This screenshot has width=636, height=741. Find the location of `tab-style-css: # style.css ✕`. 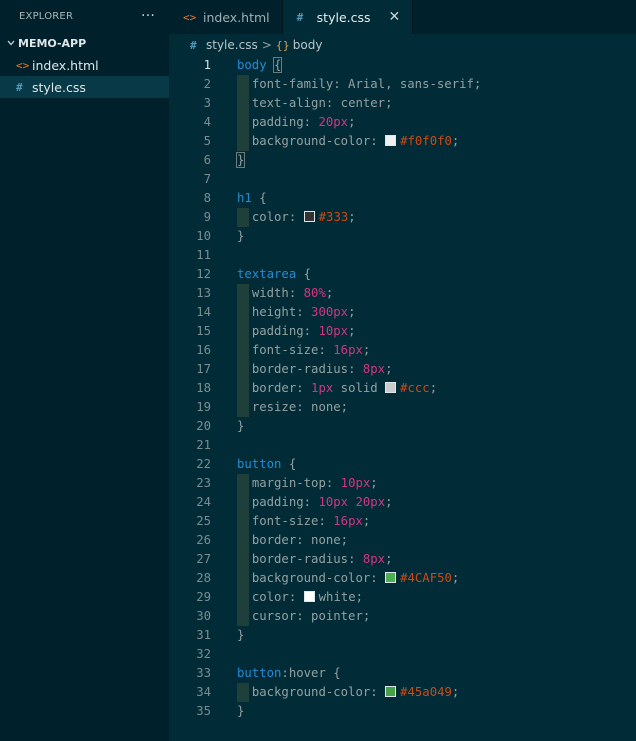

tab-style-css: # style.css ✕ is located at coordinates (348, 17).